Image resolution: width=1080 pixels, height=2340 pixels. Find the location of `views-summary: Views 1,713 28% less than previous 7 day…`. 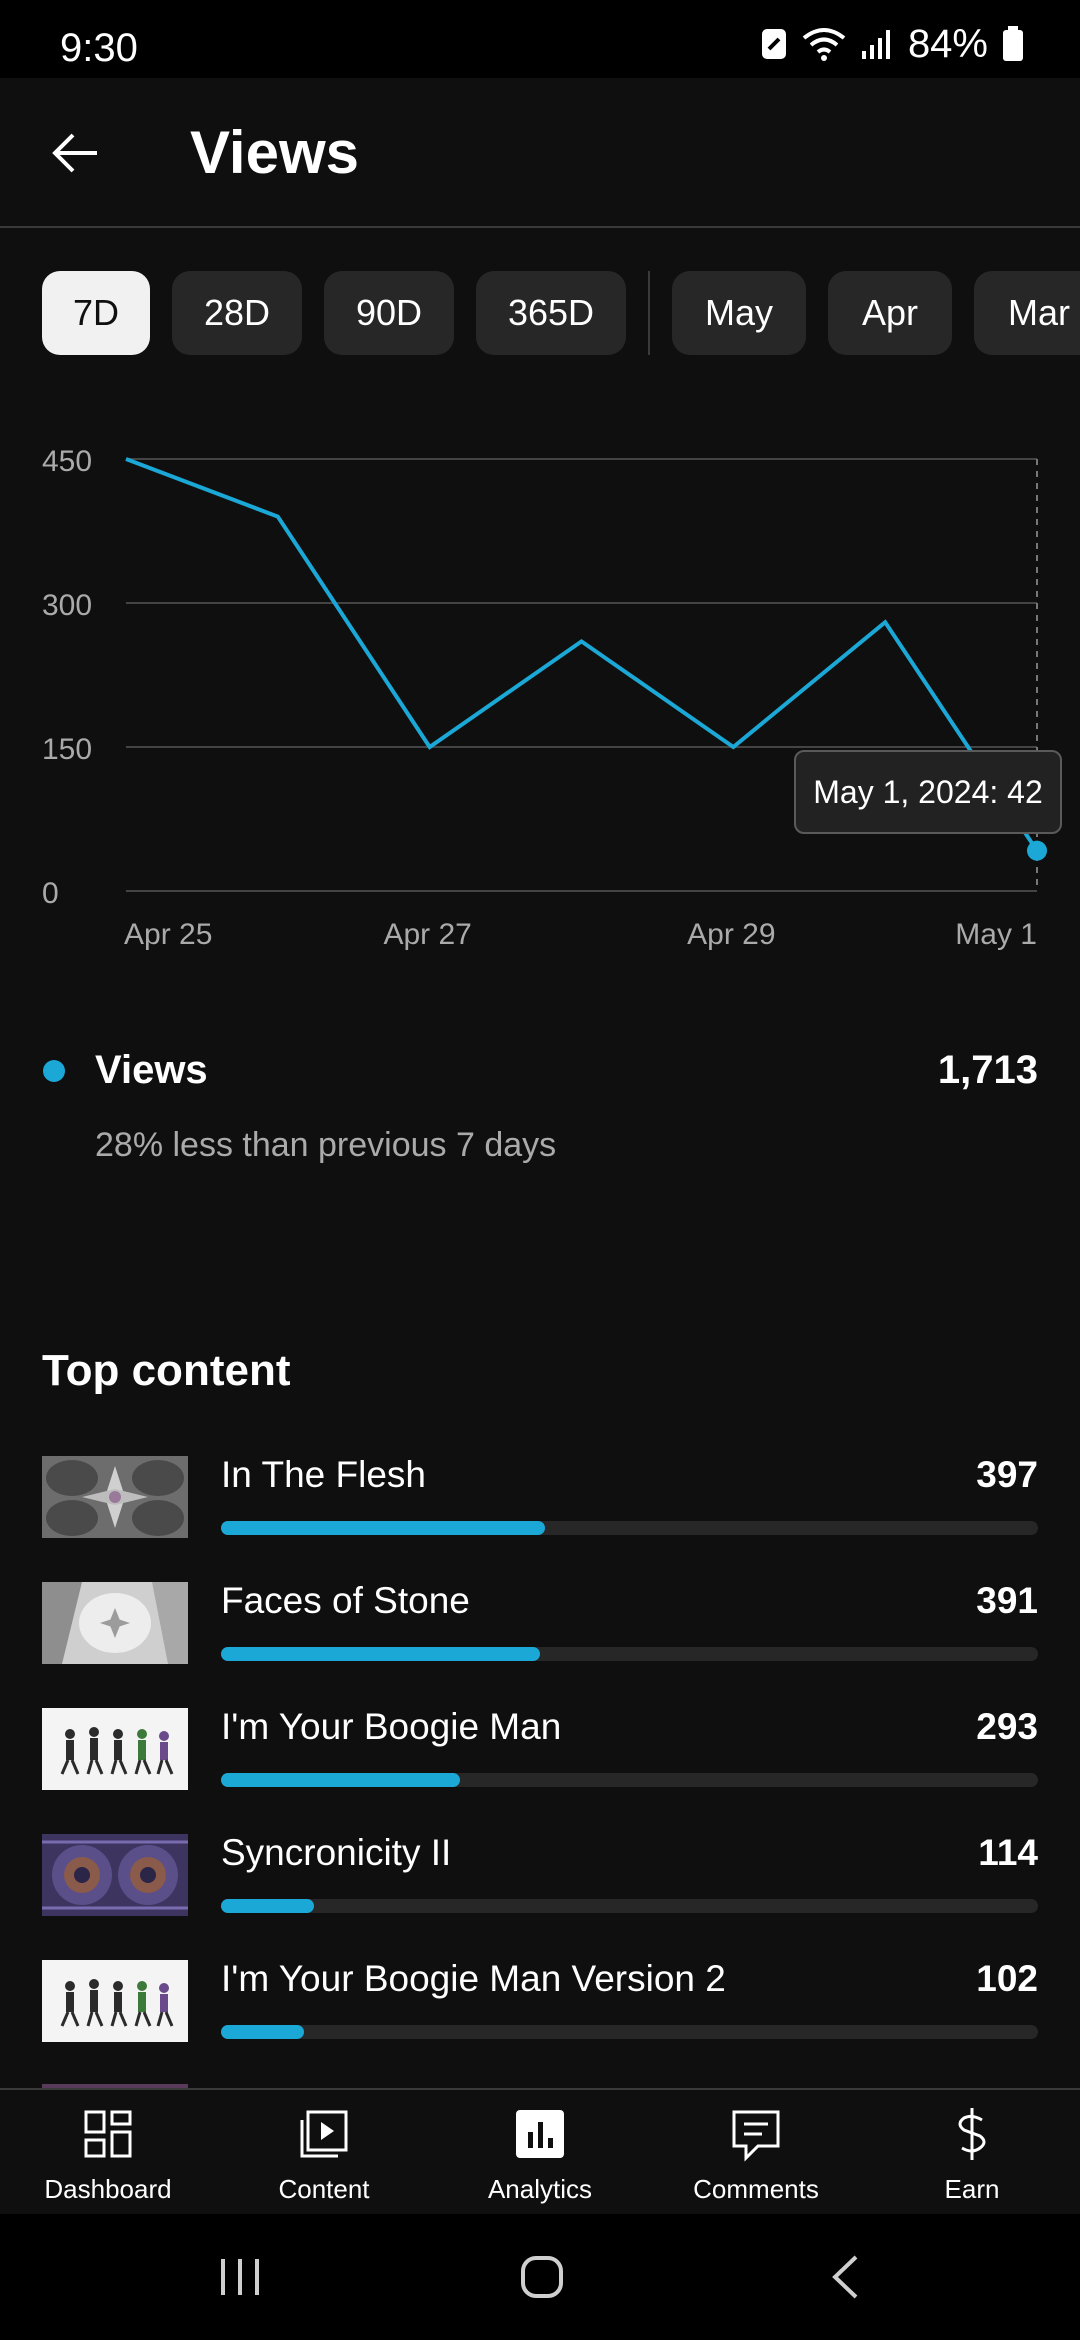

views-summary: Views 1,713 28% less than previous 7 day… is located at coordinates (540, 1110).